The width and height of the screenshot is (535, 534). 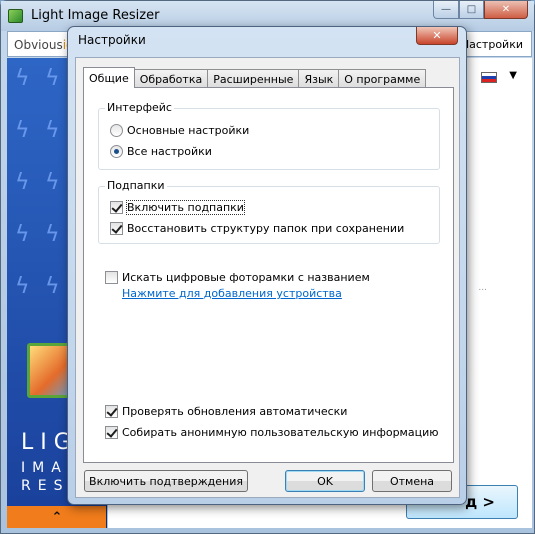 What do you see at coordinates (169, 151) in the screenshot?
I see `all-settings-label: Все настройки` at bounding box center [169, 151].